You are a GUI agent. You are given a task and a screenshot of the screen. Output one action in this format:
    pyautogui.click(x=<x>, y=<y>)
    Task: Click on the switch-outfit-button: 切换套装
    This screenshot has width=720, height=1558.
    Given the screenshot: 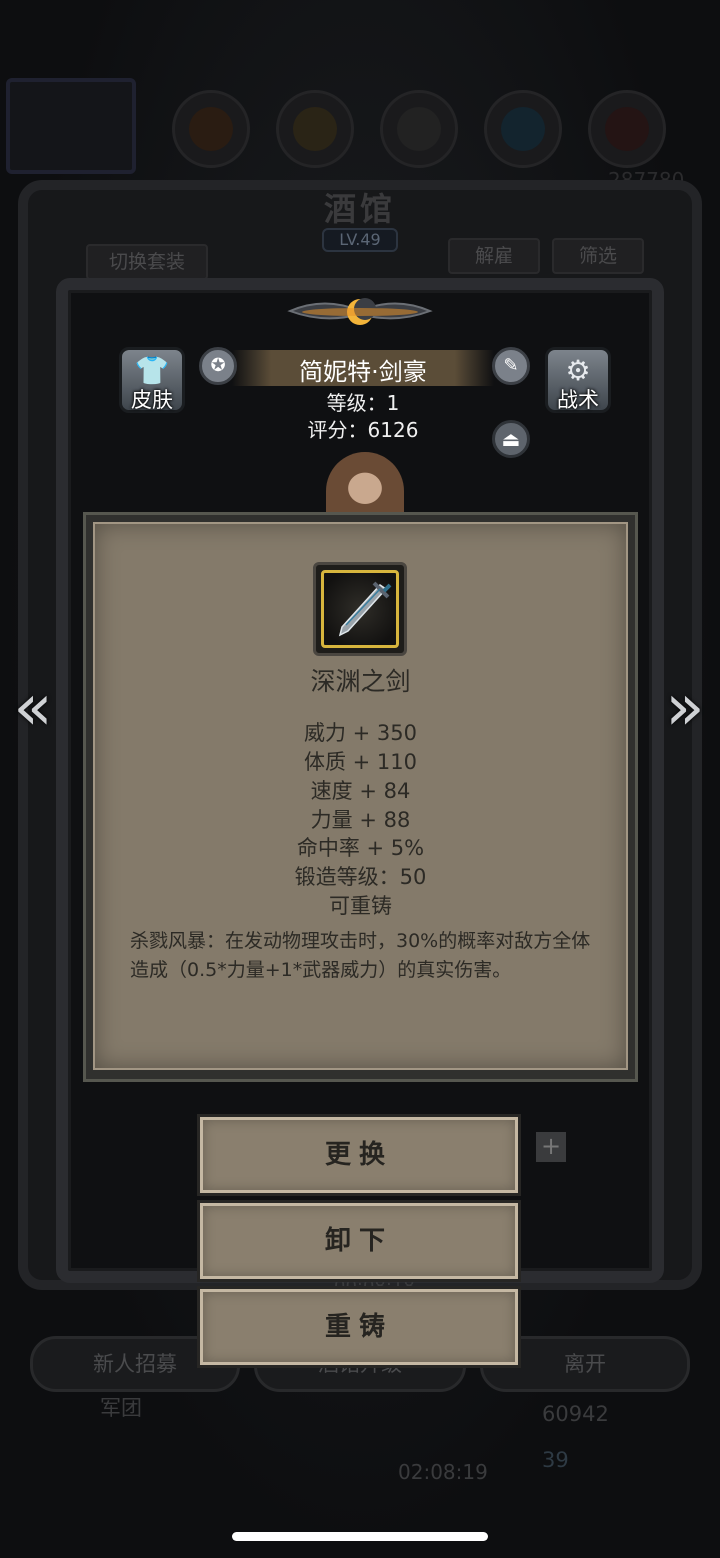 What is the action you would take?
    pyautogui.click(x=147, y=262)
    